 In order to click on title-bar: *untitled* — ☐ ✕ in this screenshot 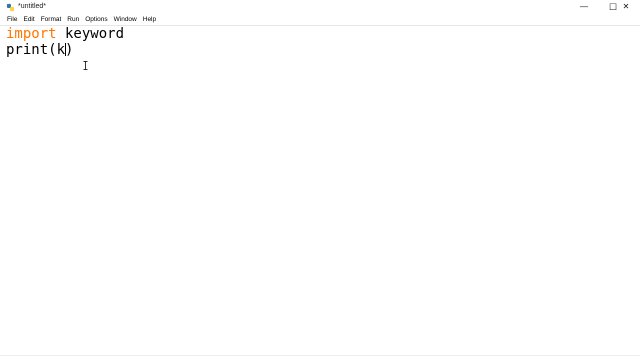, I will do `click(320, 7)`.